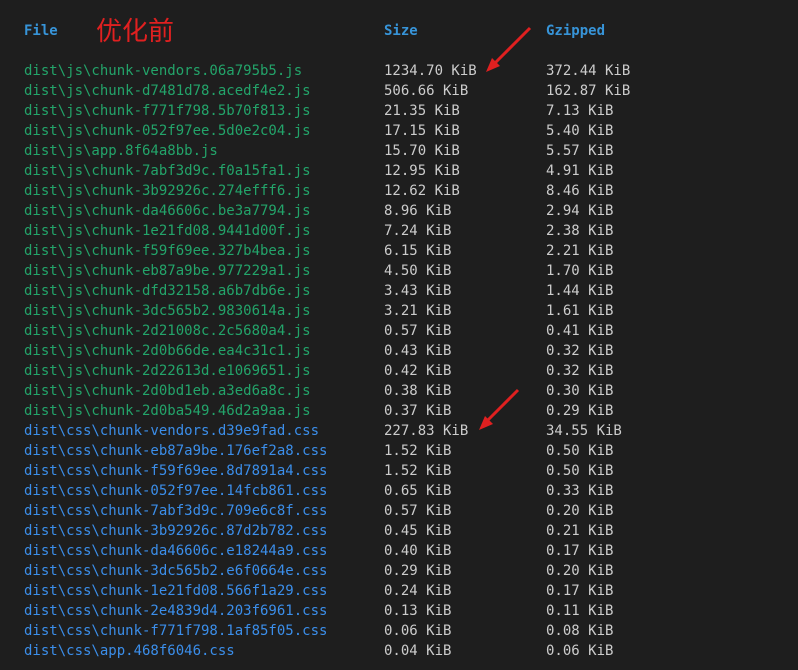 The image size is (798, 670). I want to click on file-name: dist\js\chunk-3b92926c.274efff6.js, so click(167, 191).